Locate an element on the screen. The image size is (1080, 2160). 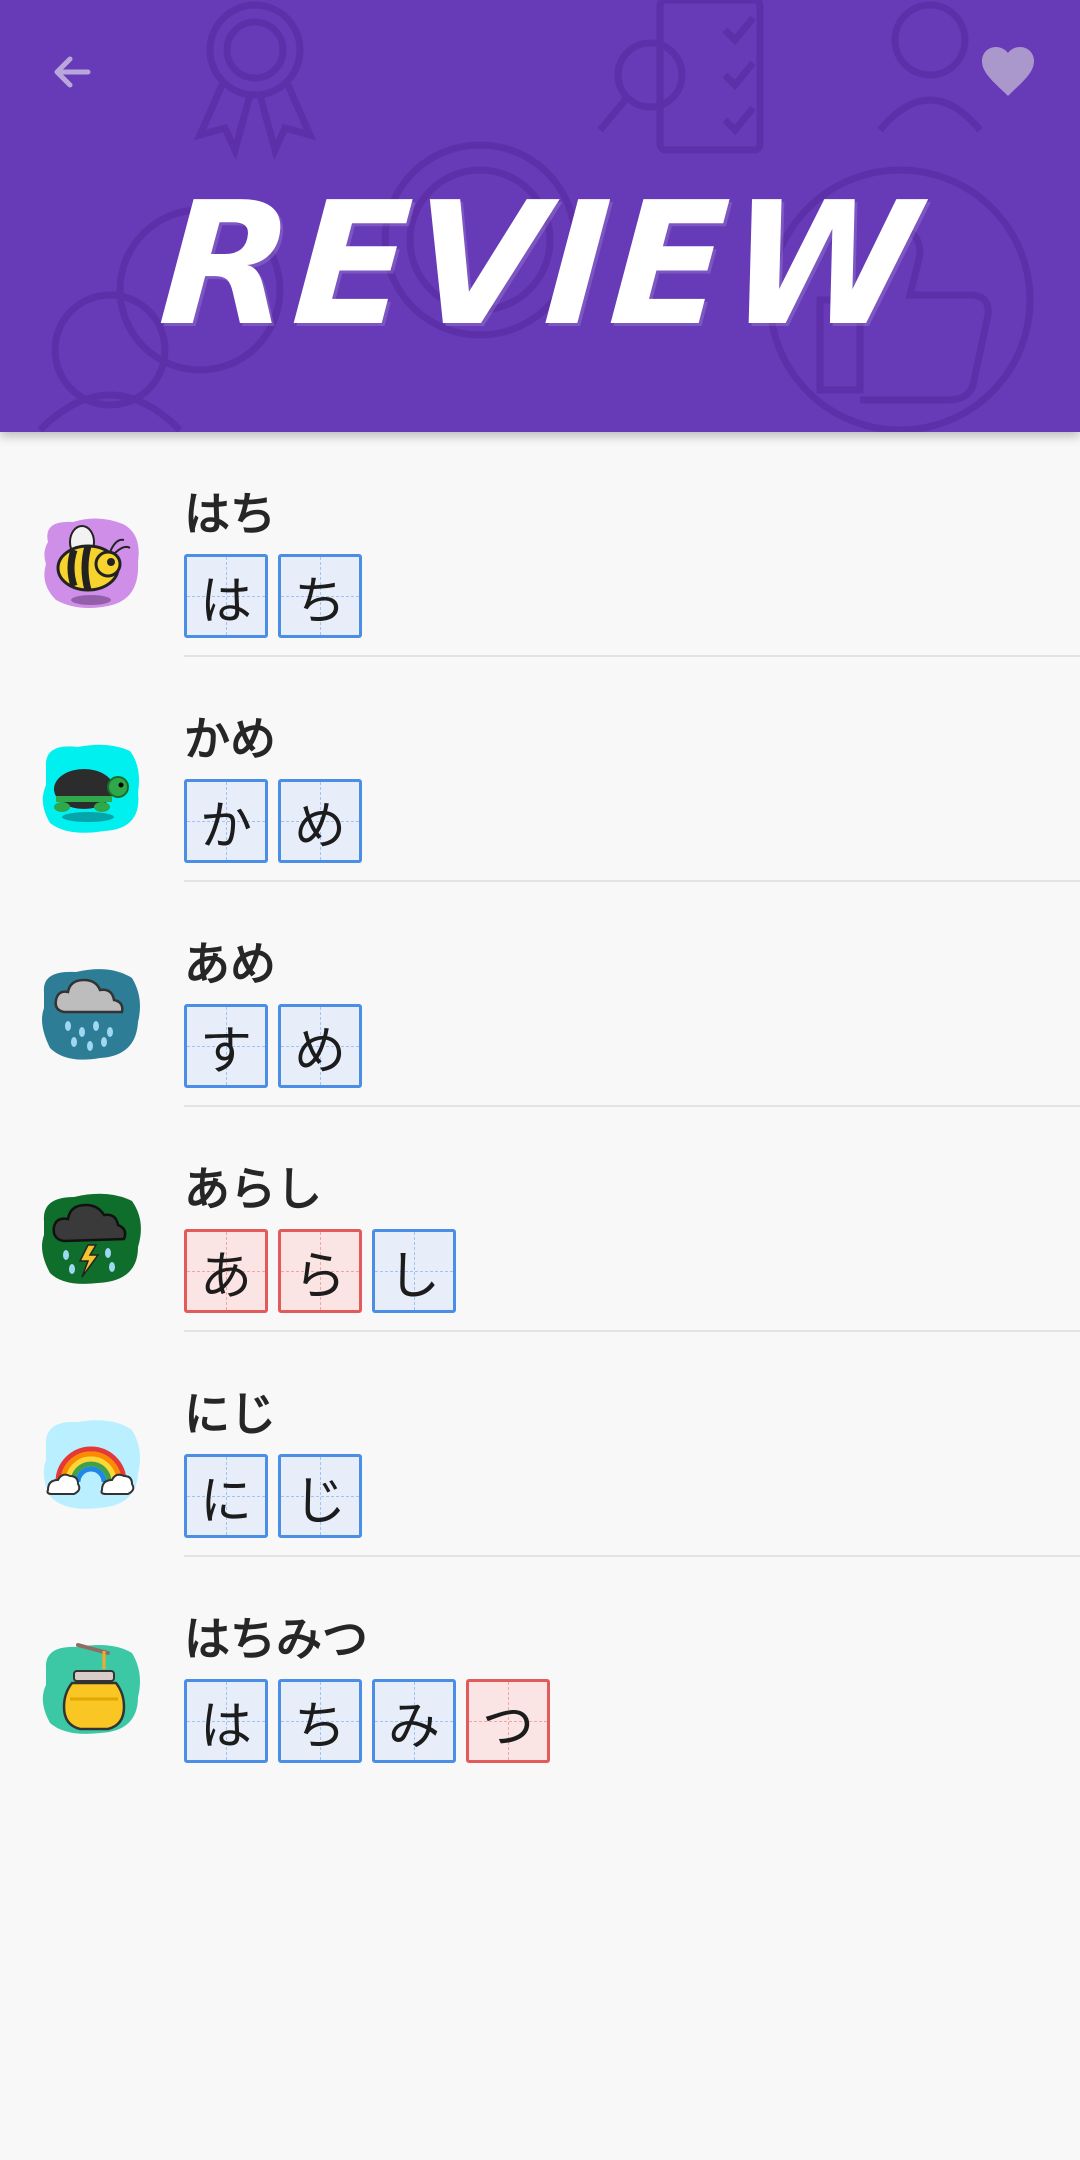
char-text: じ is located at coordinates (319, 1501).